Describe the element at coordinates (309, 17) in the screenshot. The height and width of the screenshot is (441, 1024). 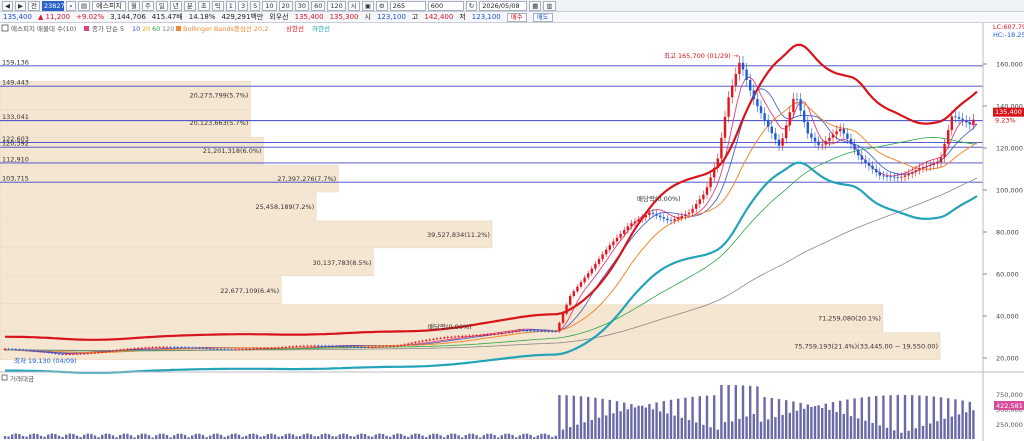
I see `open-price: 135,400` at that location.